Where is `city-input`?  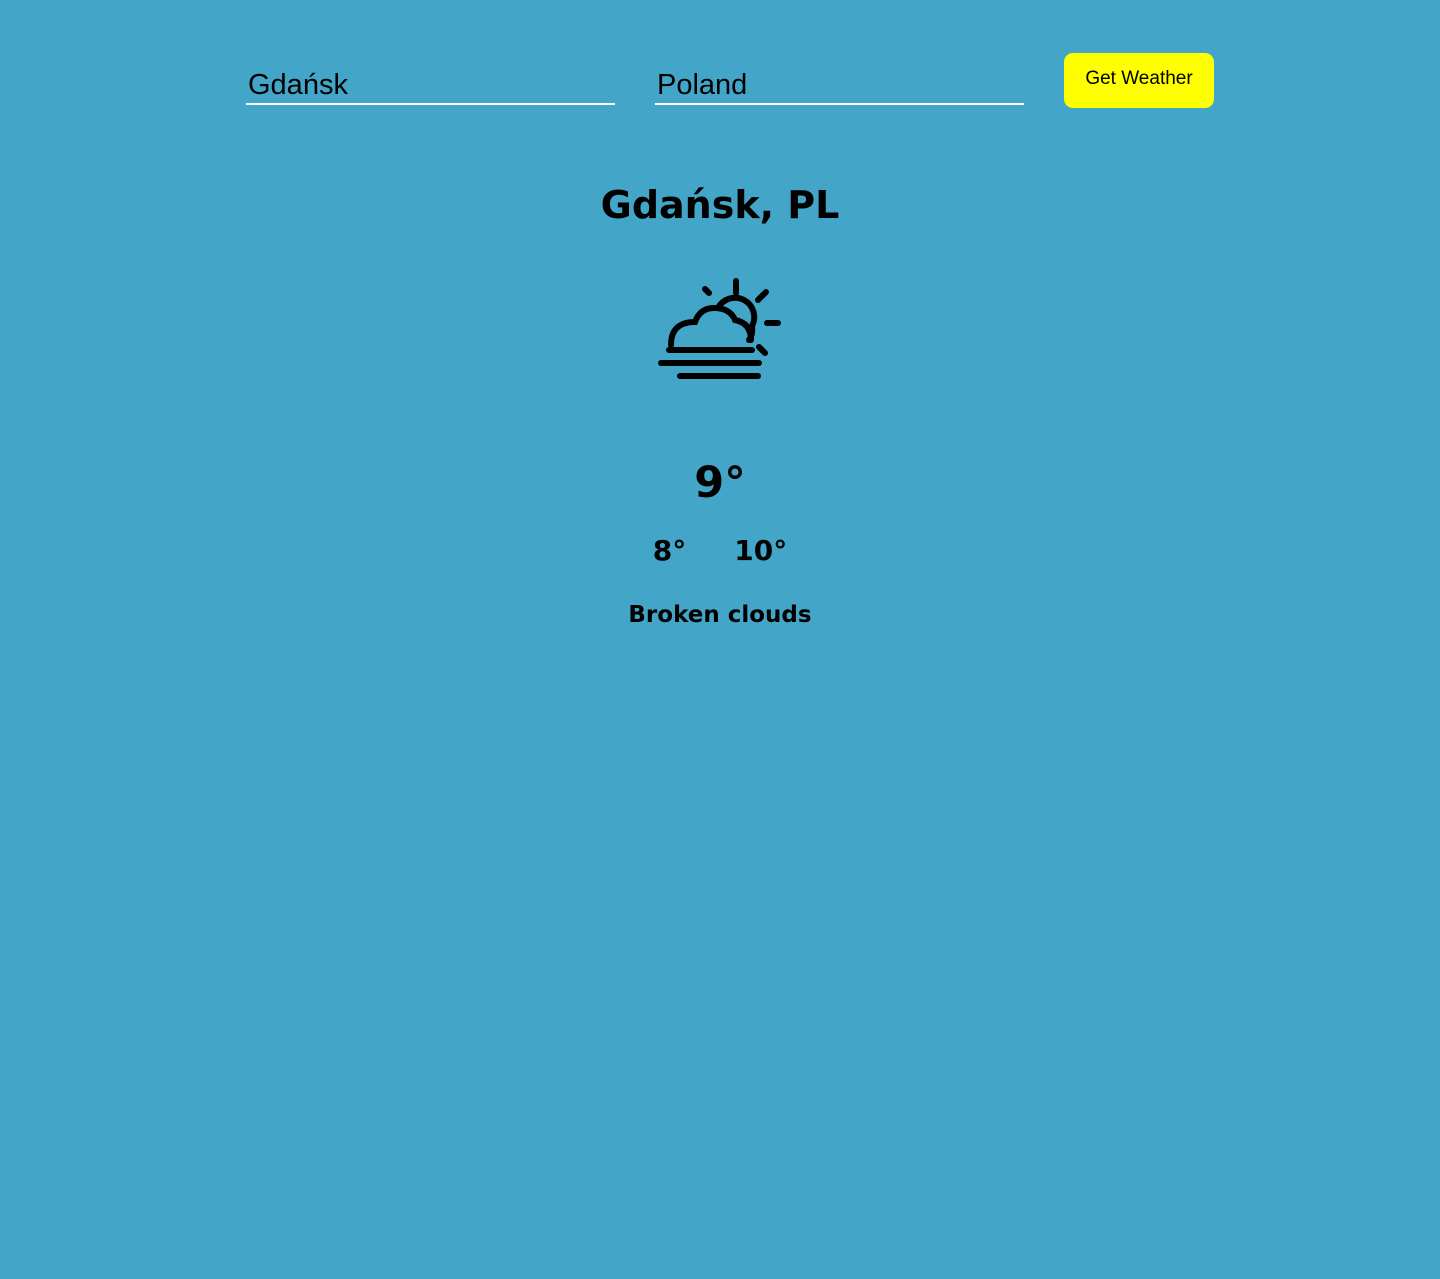
city-input is located at coordinates (430, 79).